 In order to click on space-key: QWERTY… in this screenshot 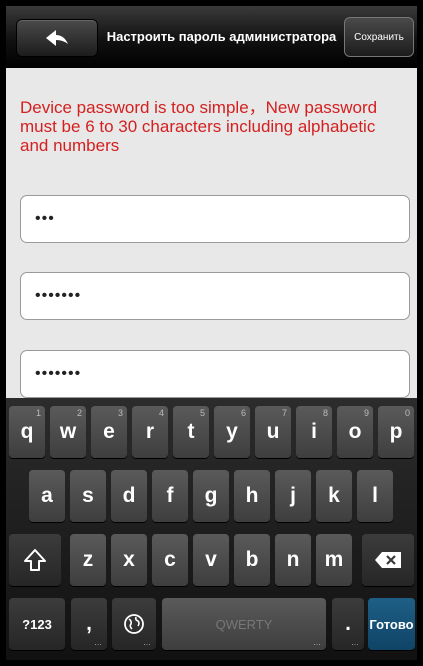, I will do `click(244, 624)`.